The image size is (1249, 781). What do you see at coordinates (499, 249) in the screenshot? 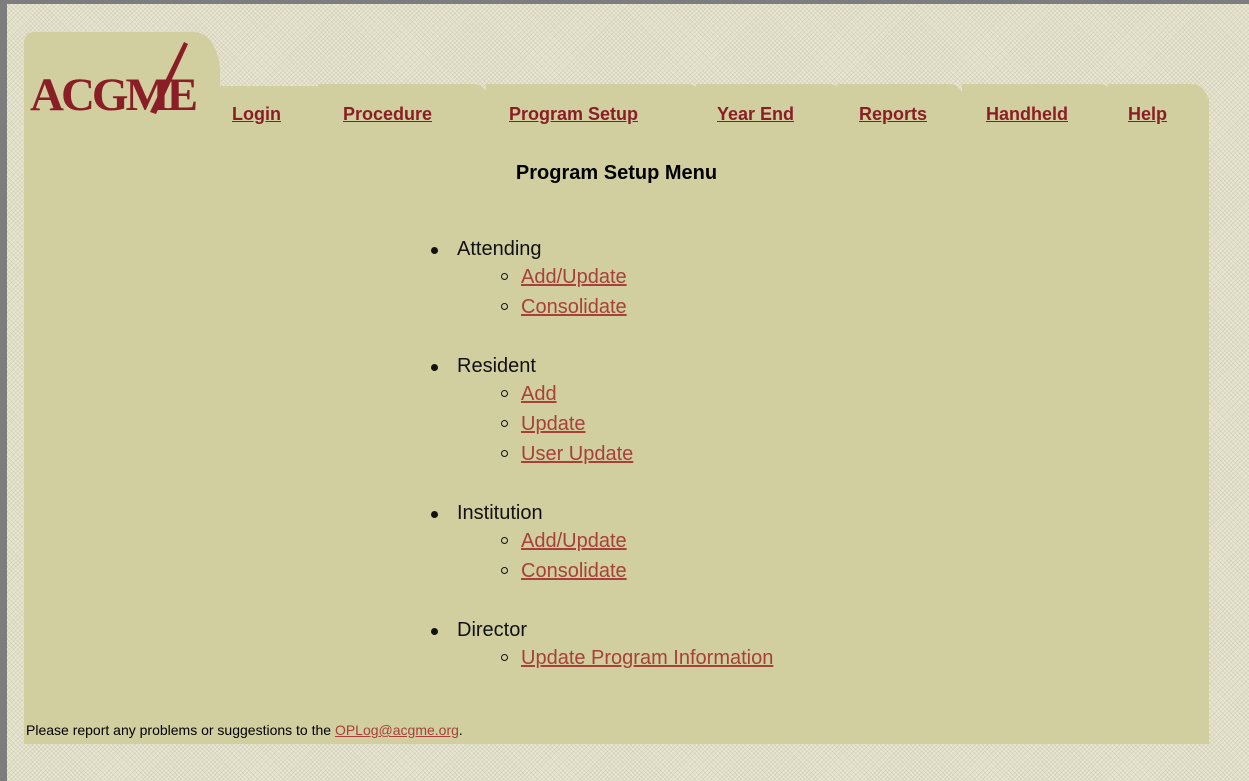
I see `section-label: Attending` at bounding box center [499, 249].